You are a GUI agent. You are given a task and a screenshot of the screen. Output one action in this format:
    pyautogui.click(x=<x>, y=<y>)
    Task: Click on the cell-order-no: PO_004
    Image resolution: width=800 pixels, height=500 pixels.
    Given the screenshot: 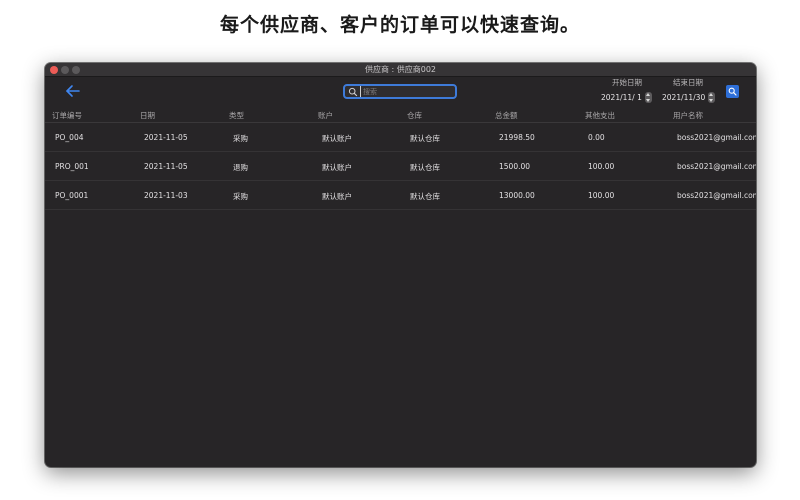 What is the action you would take?
    pyautogui.click(x=69, y=137)
    